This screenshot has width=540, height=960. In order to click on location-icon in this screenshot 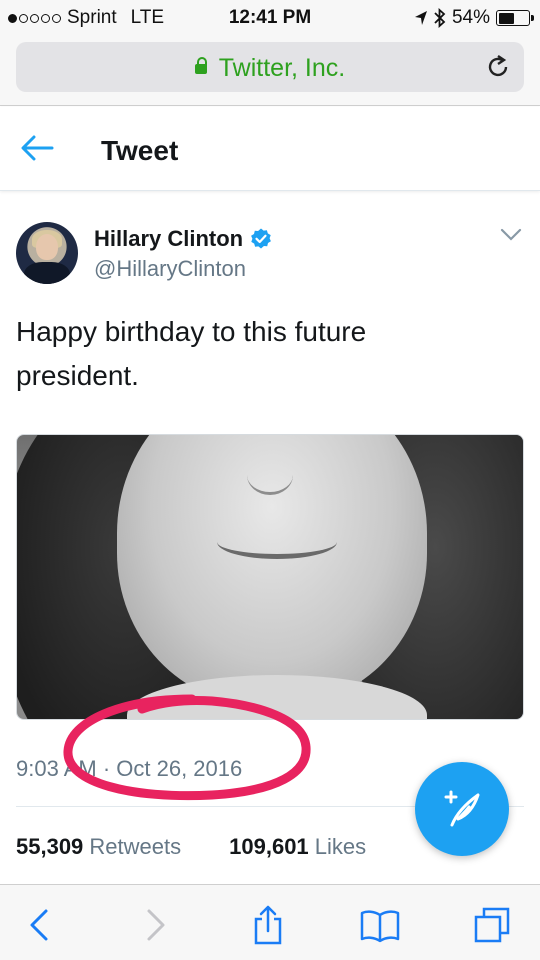, I will do `click(420, 18)`.